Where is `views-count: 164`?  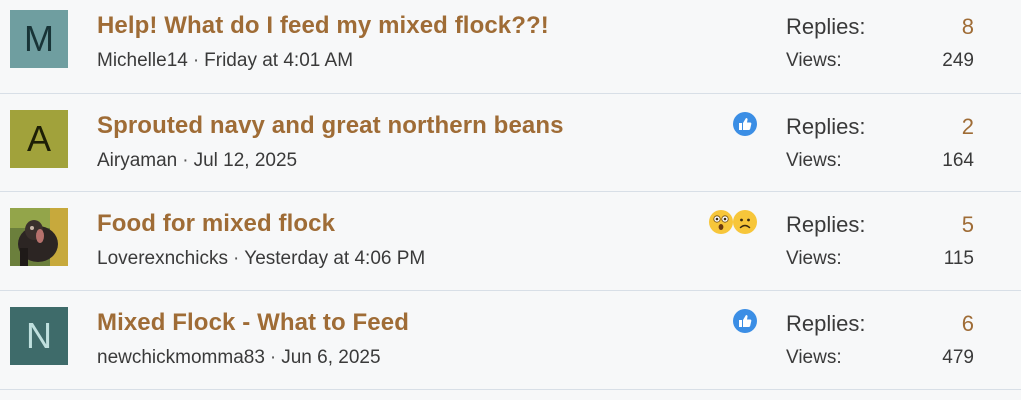
views-count: 164 is located at coordinates (958, 160).